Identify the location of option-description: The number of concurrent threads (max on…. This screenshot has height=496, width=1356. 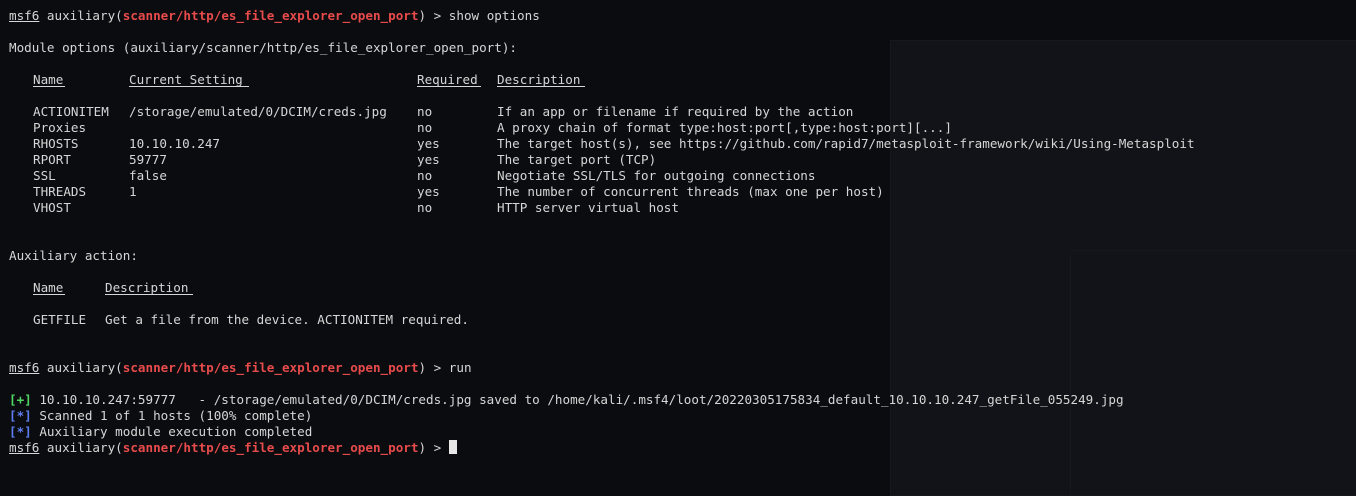
(690, 191).